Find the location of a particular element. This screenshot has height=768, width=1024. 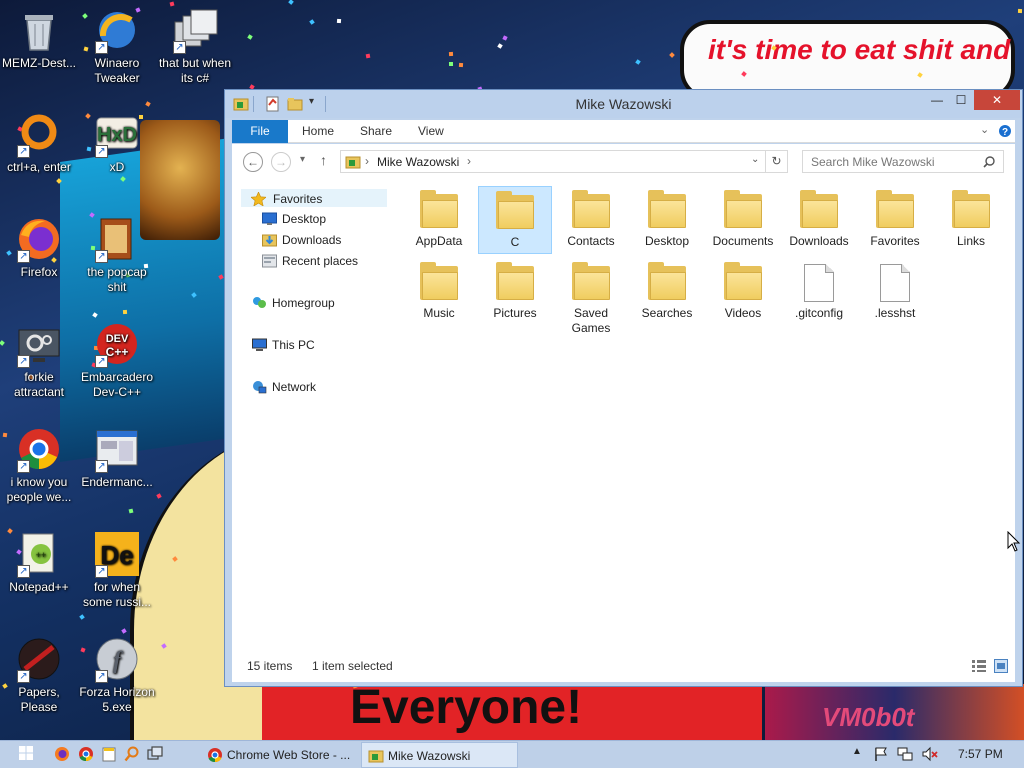

file-item: AppData is located at coordinates (439, 220).